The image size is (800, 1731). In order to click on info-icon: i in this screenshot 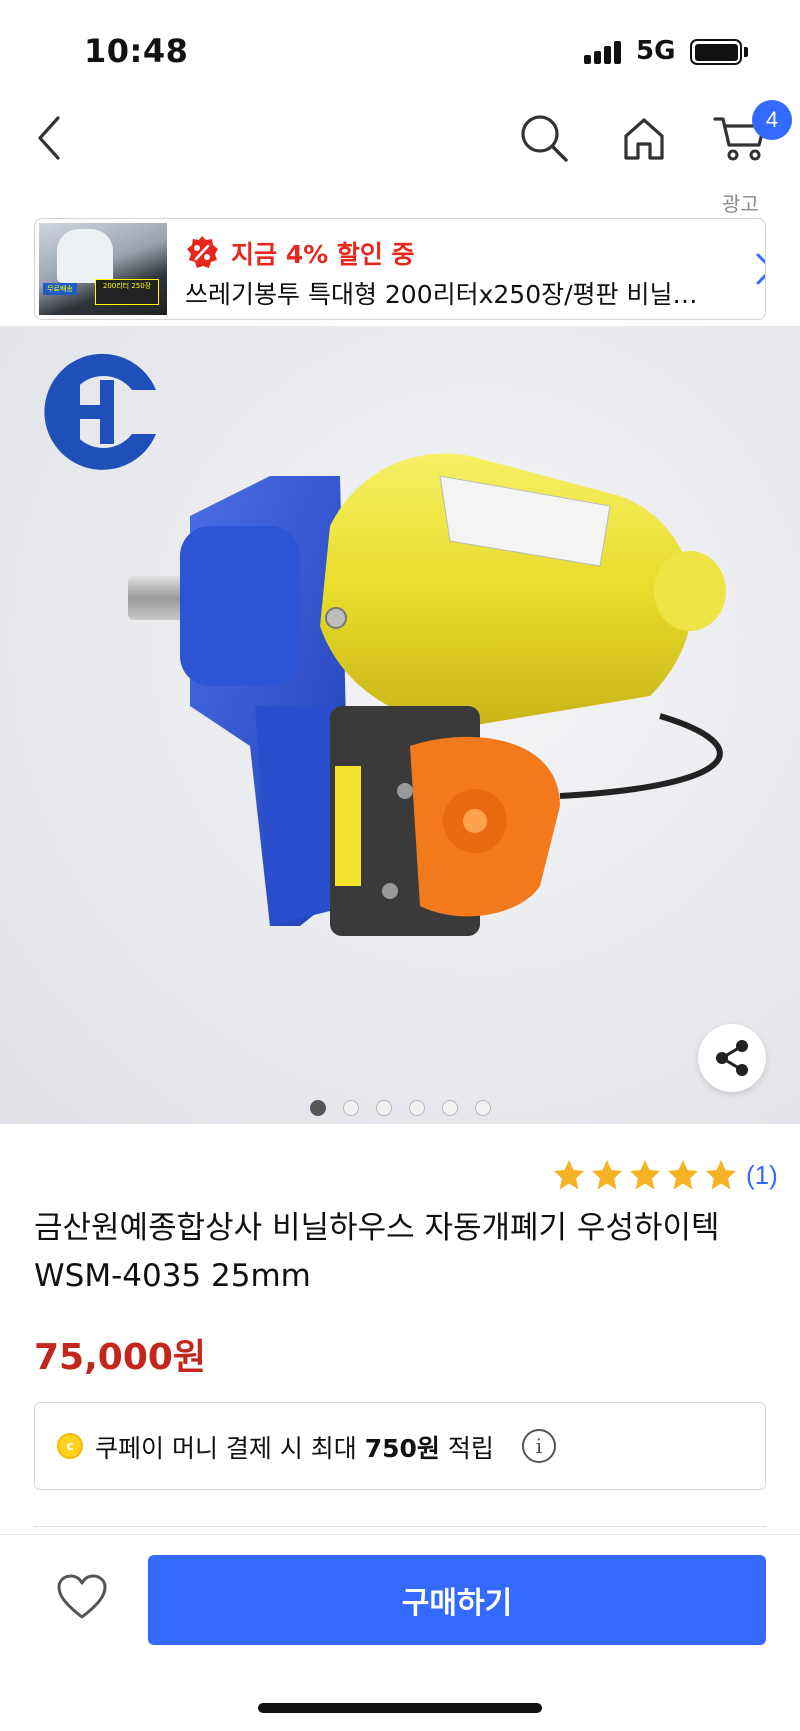, I will do `click(539, 1446)`.